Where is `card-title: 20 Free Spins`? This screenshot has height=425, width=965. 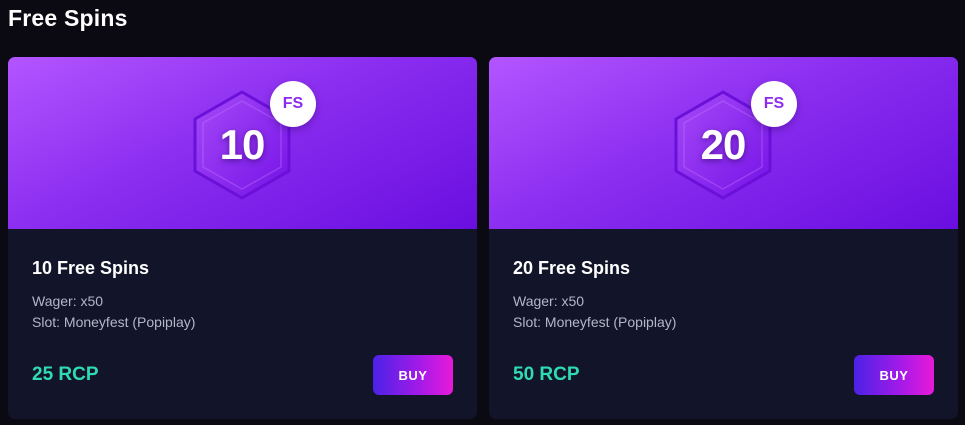
card-title: 20 Free Spins is located at coordinates (572, 268).